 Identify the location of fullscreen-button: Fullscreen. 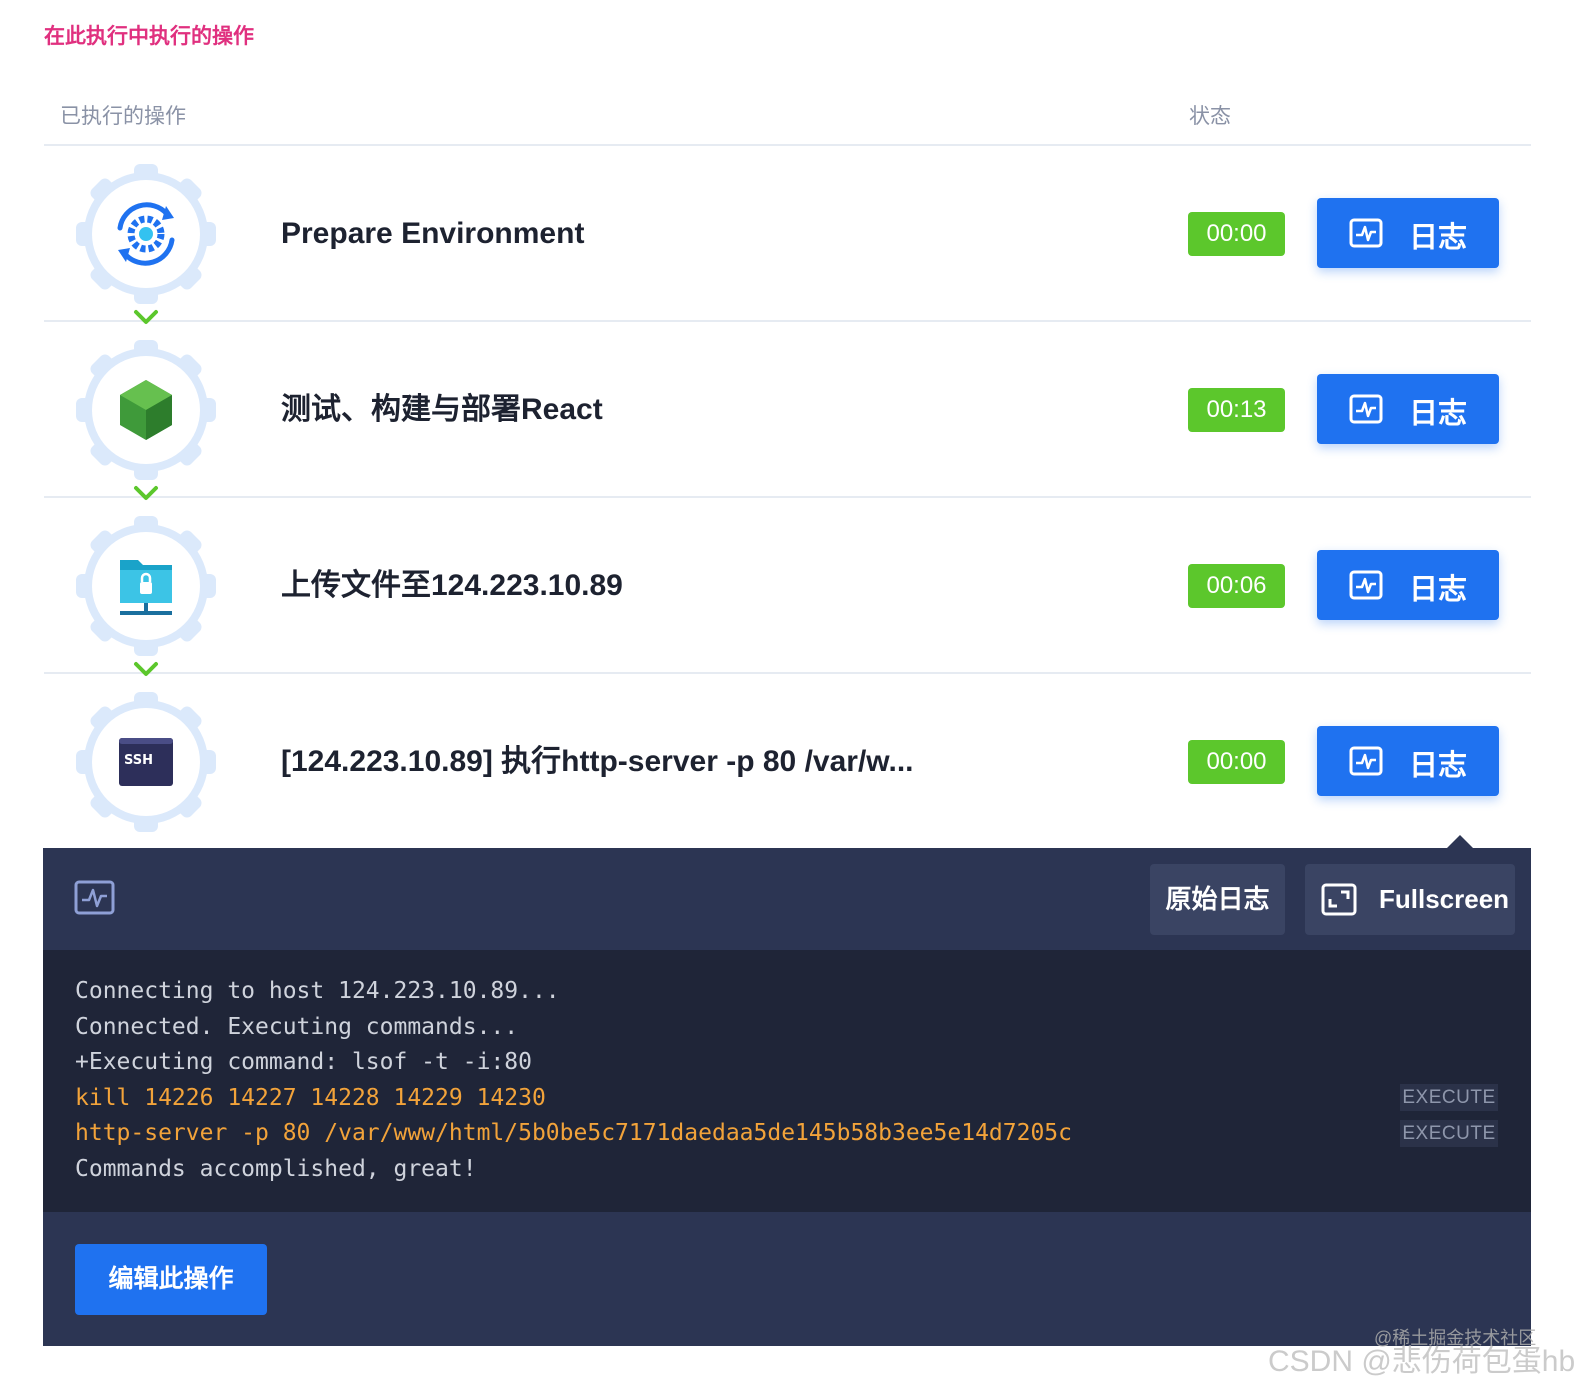
(1410, 899).